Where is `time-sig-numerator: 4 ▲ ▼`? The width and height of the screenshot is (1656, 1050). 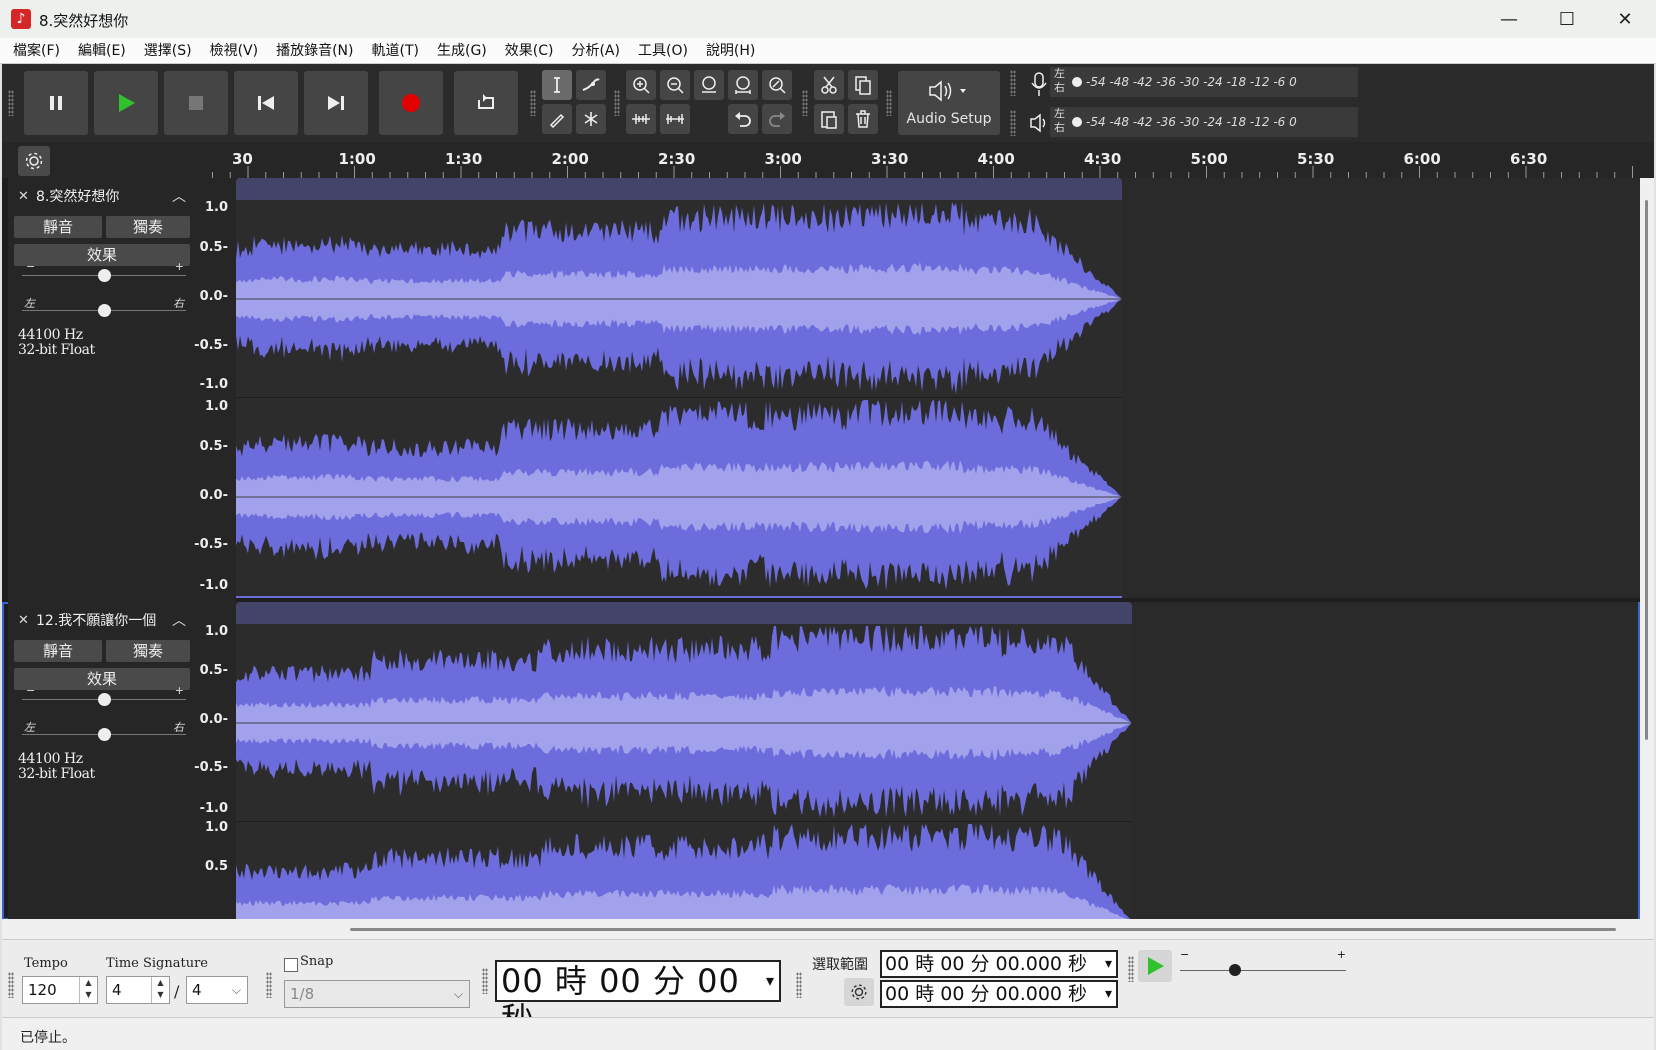 time-sig-numerator: 4 ▲ ▼ is located at coordinates (138, 990).